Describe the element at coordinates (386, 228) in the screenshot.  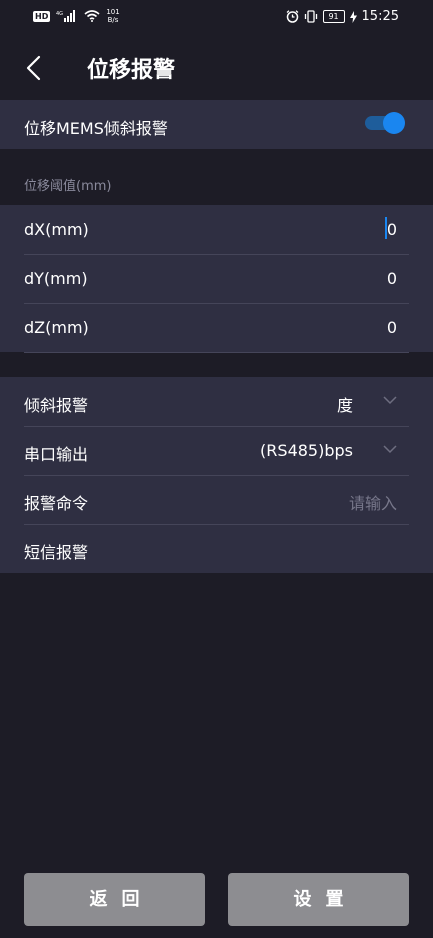
I see `text-cursor` at that location.